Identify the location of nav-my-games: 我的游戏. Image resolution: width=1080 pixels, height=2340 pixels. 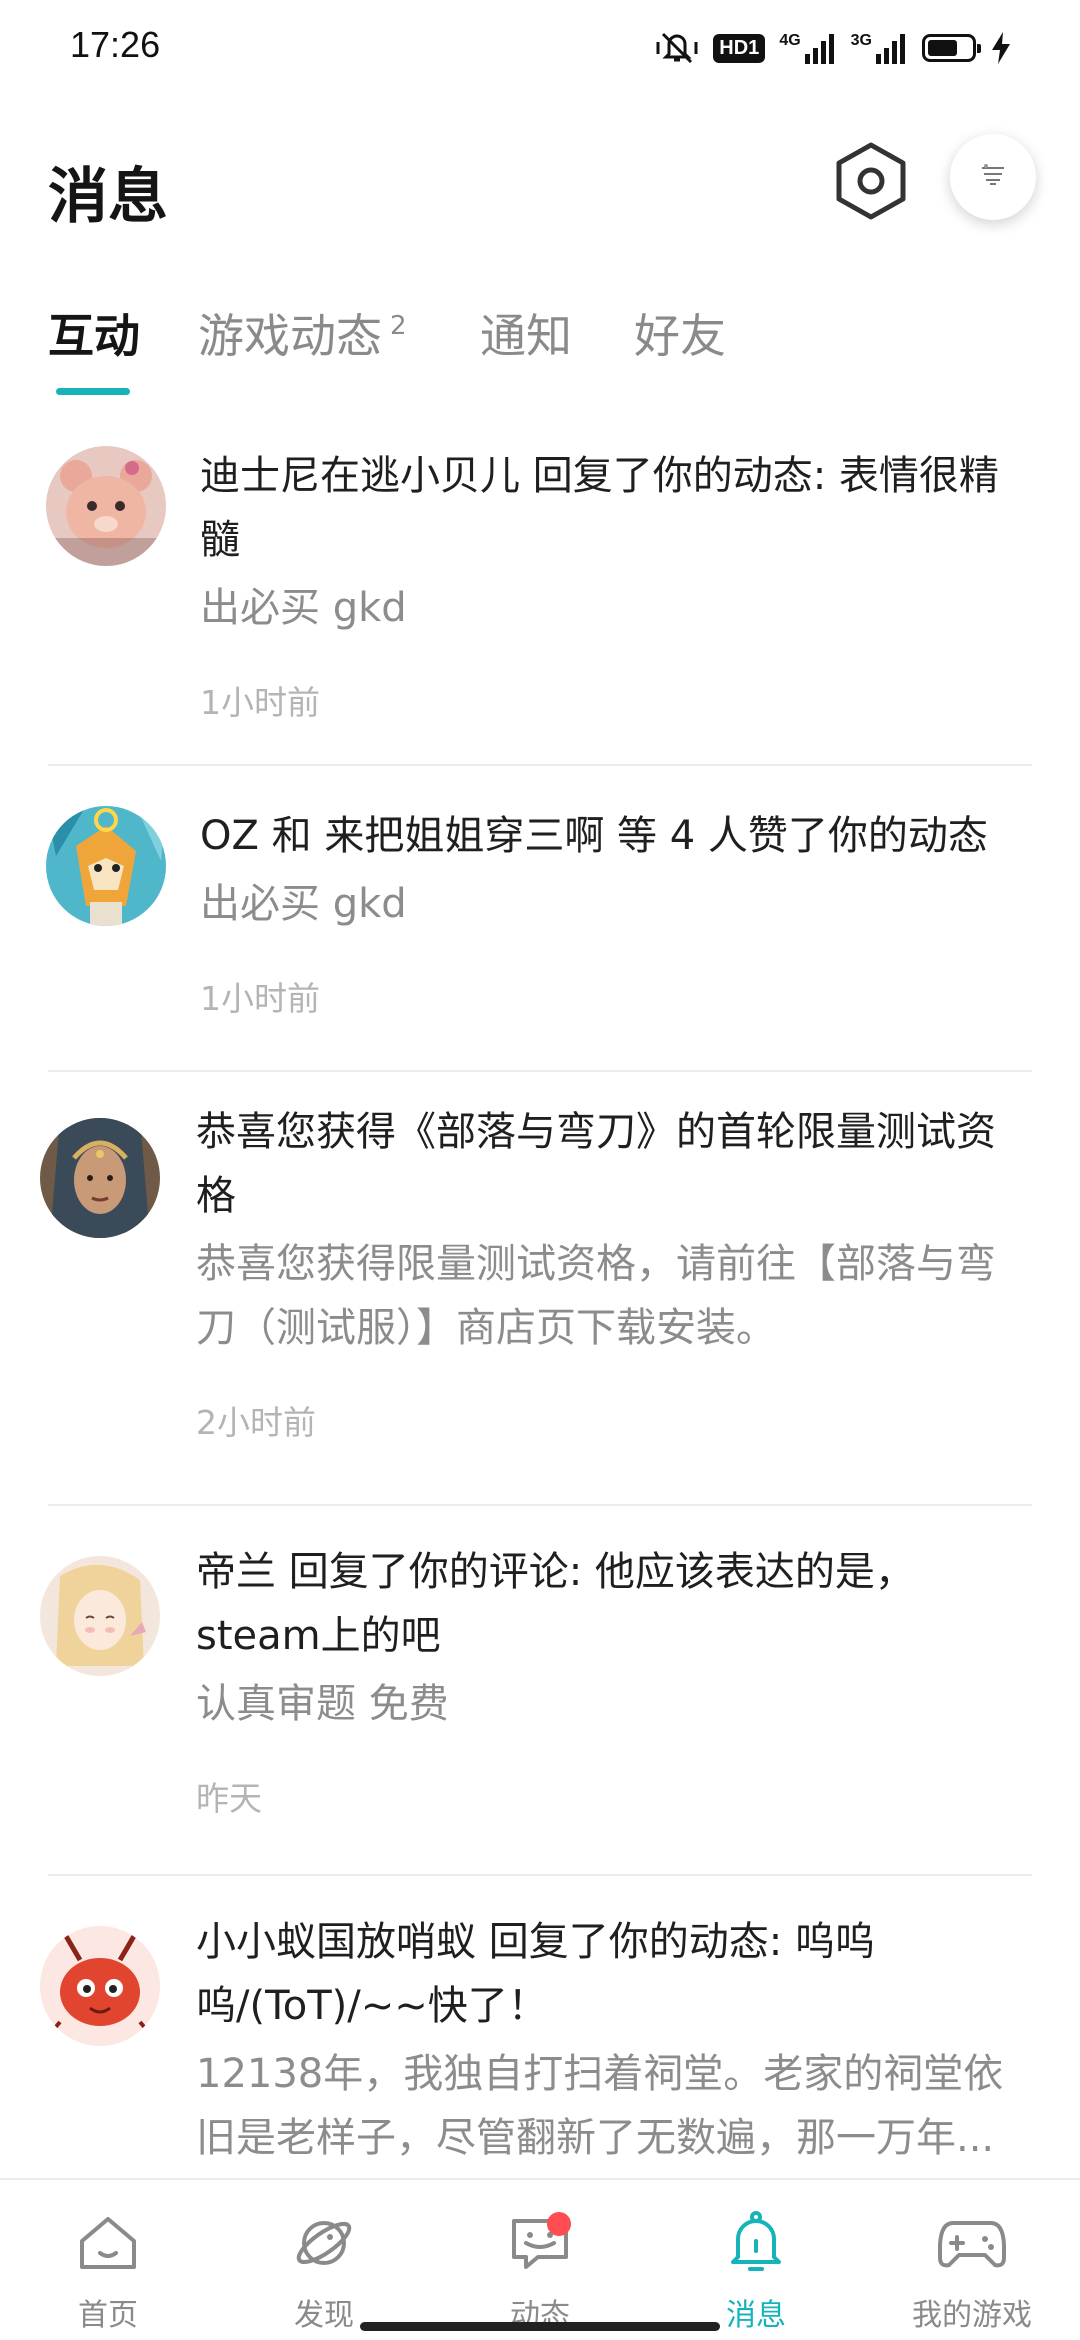
(972, 2260).